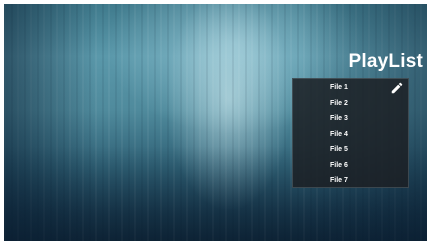 Image resolution: width=431 pixels, height=245 pixels. I want to click on file-item-4: File 4, so click(339, 135).